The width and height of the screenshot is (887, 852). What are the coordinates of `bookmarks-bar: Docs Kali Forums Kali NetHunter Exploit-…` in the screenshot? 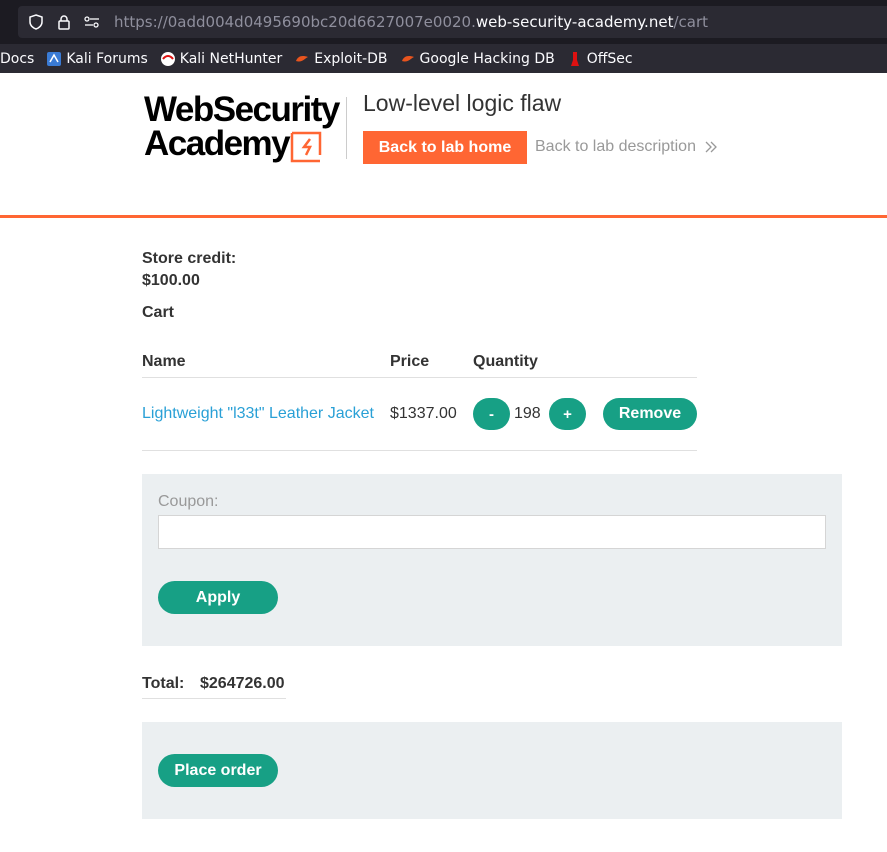 It's located at (443, 58).